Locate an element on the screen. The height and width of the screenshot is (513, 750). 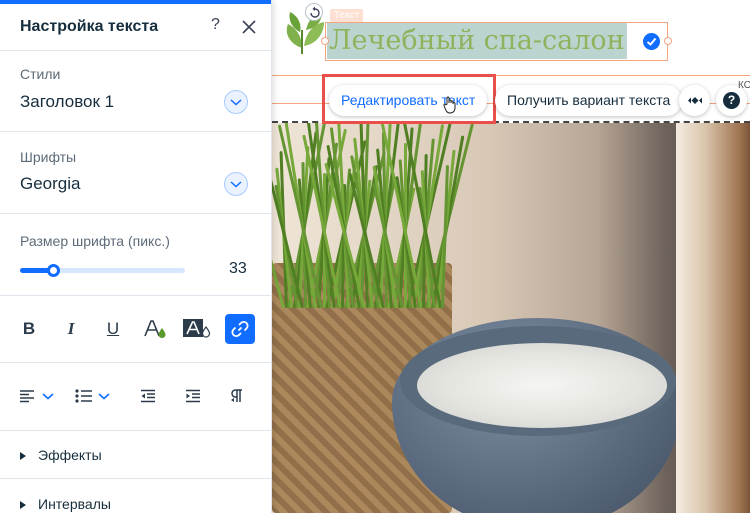
bowl-foam is located at coordinates (542, 385).